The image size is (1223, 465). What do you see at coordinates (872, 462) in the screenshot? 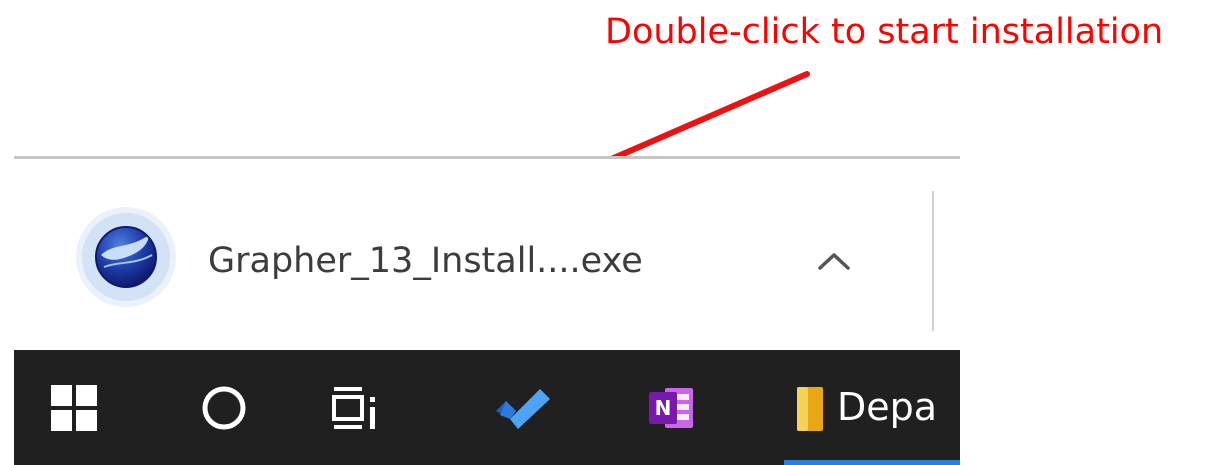
I see `active-window-indicator` at bounding box center [872, 462].